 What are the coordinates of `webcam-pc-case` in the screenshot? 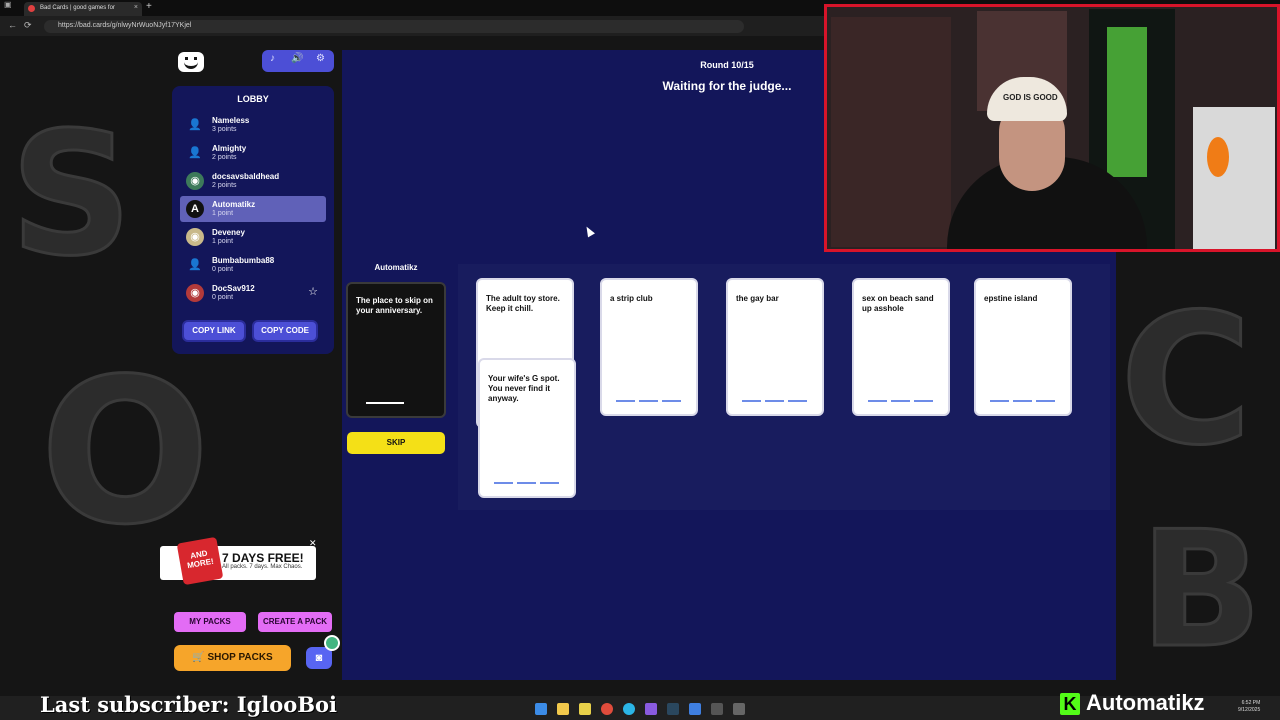 It's located at (1234, 178).